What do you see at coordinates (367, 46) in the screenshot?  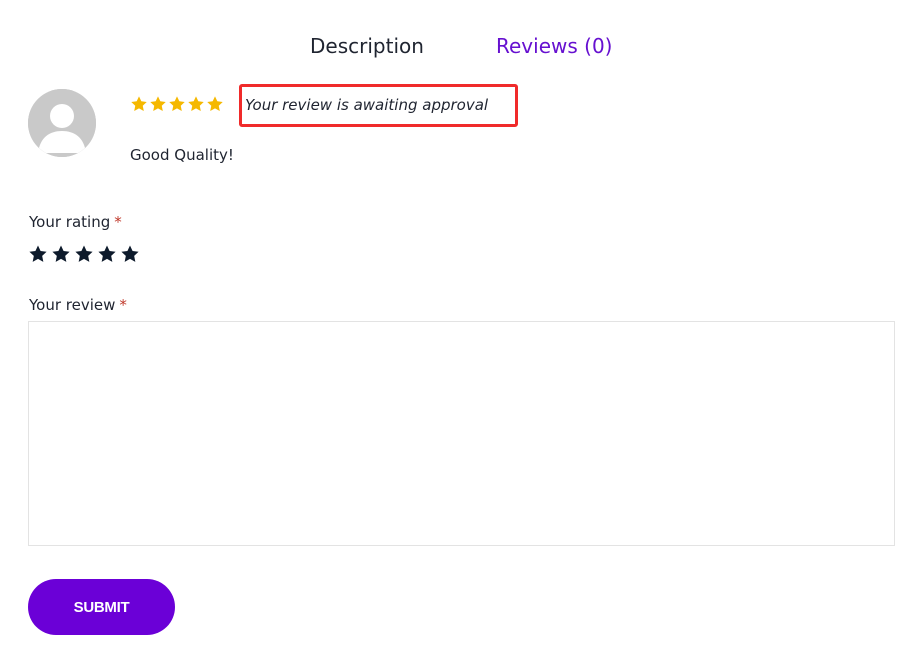 I see `tab-description: Description` at bounding box center [367, 46].